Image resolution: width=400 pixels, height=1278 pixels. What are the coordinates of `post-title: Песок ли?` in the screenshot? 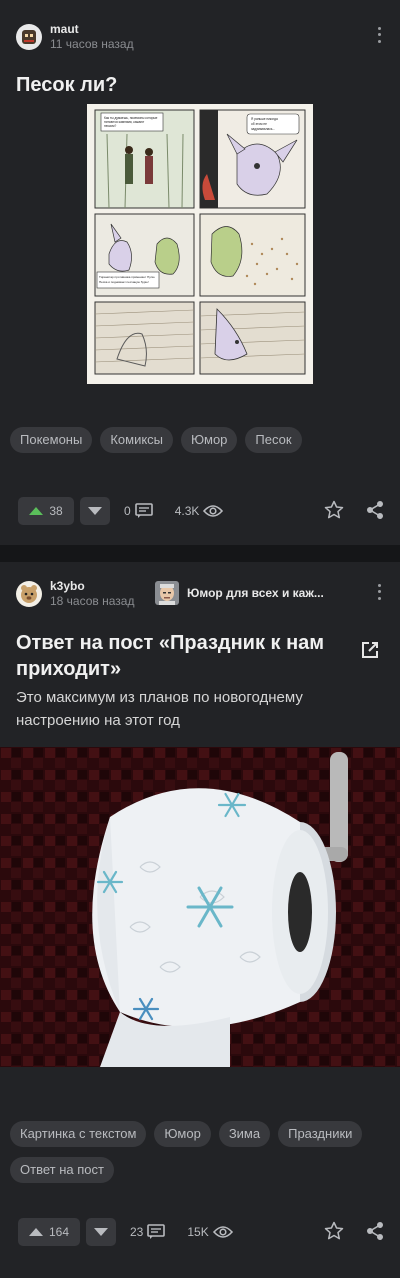 It's located at (66, 85).